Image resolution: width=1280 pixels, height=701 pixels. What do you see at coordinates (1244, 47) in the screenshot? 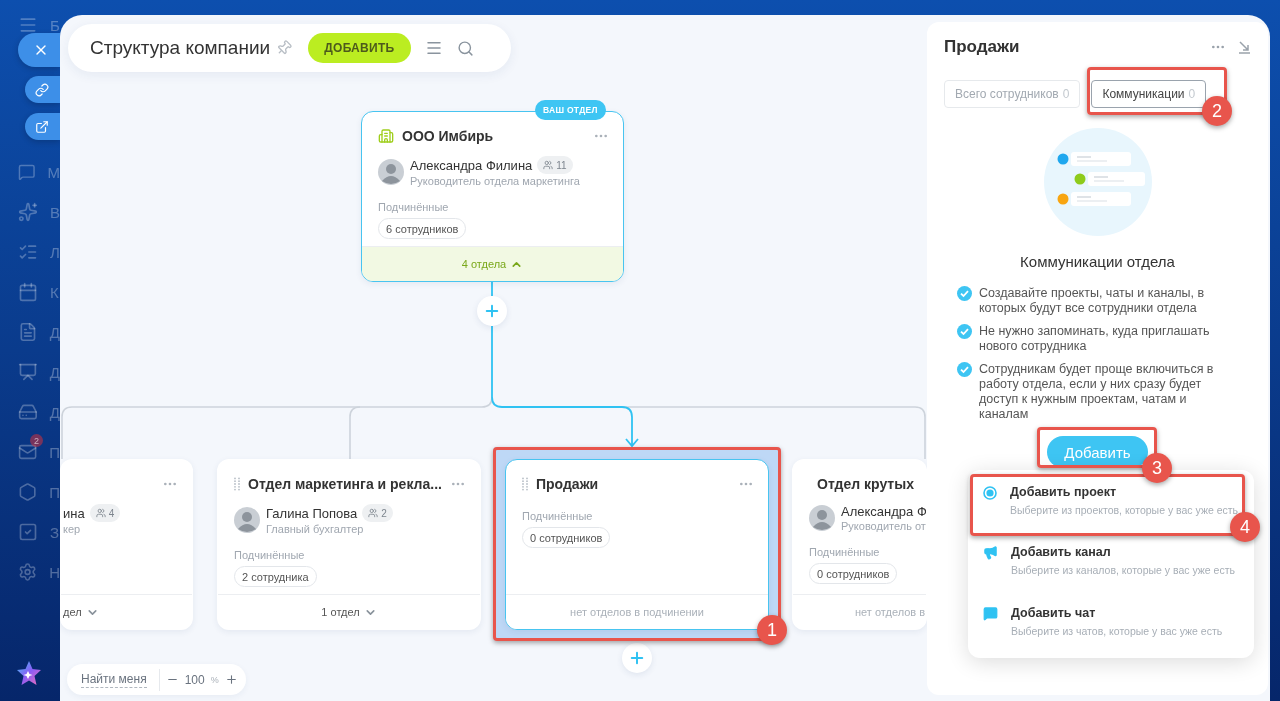
I see `collapse-icon` at bounding box center [1244, 47].